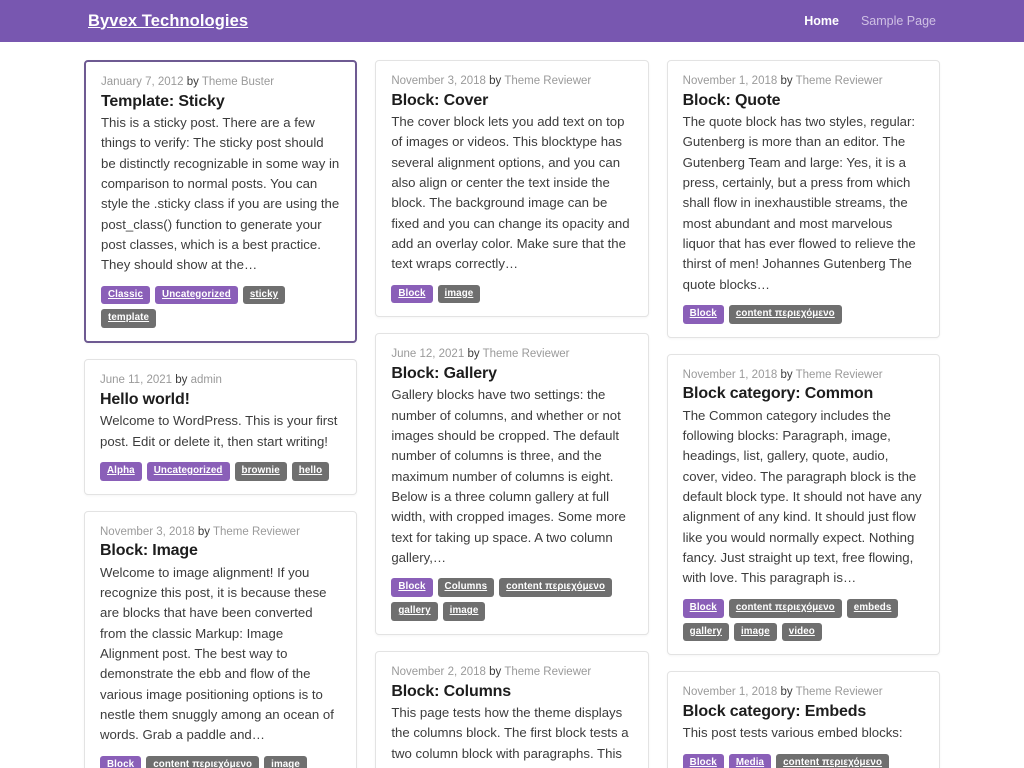 This screenshot has width=1024, height=768. Describe the element at coordinates (750, 760) in the screenshot. I see `category-badge: Media` at that location.